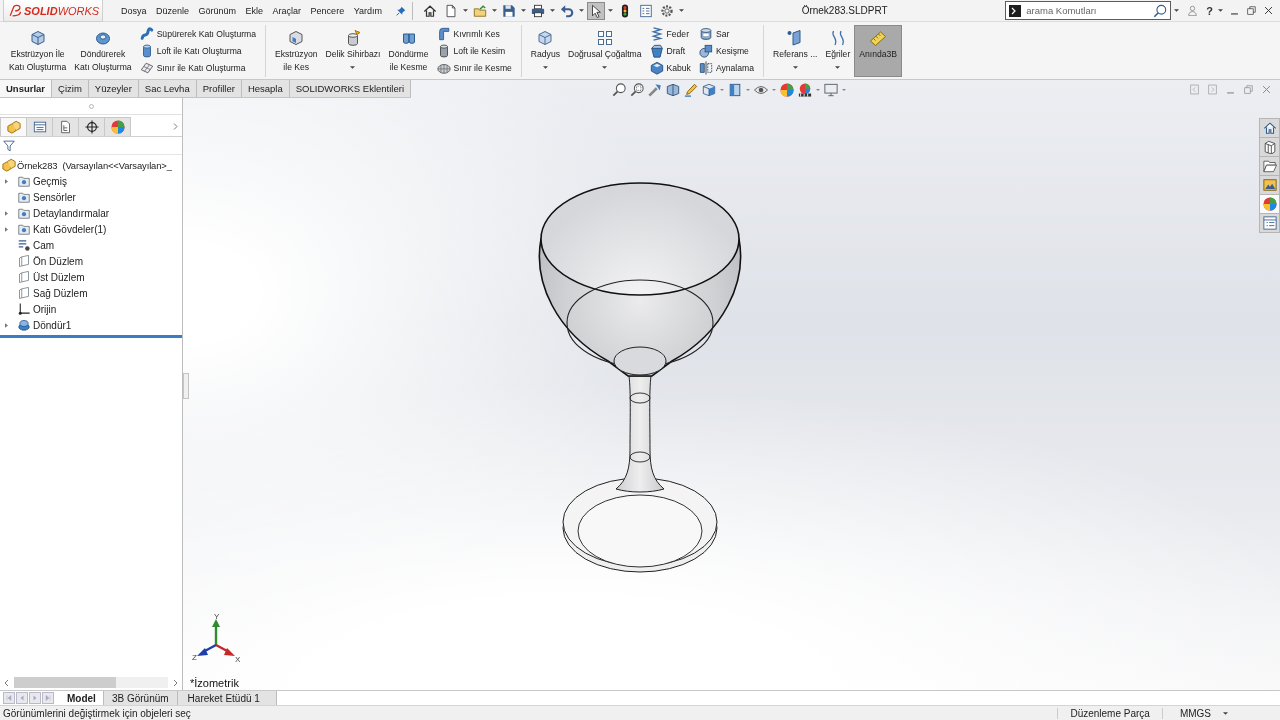 Image resolution: width=1280 pixels, height=720 pixels. Describe the element at coordinates (1193, 10) in the screenshot. I see `user-icon` at that location.